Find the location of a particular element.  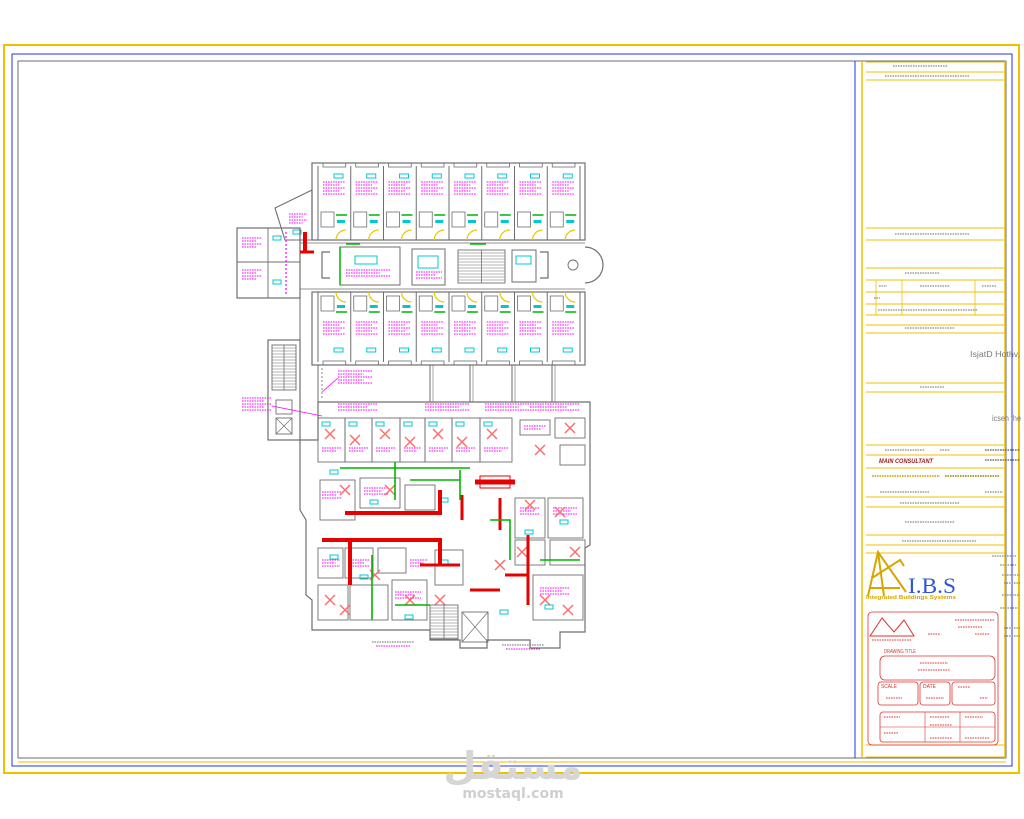

lower-stair is located at coordinates (444, 622).